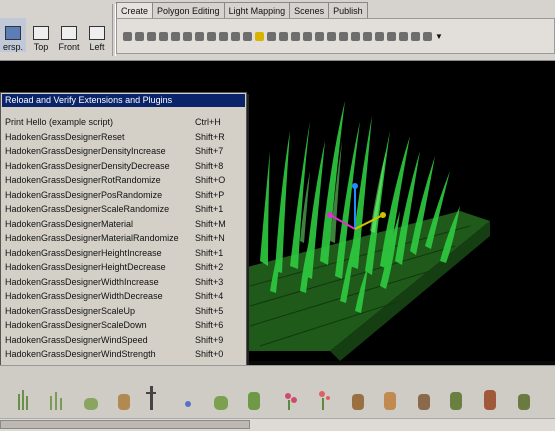 This screenshot has height=431, width=555. I want to click on palette-scrollbar, so click(277, 424).